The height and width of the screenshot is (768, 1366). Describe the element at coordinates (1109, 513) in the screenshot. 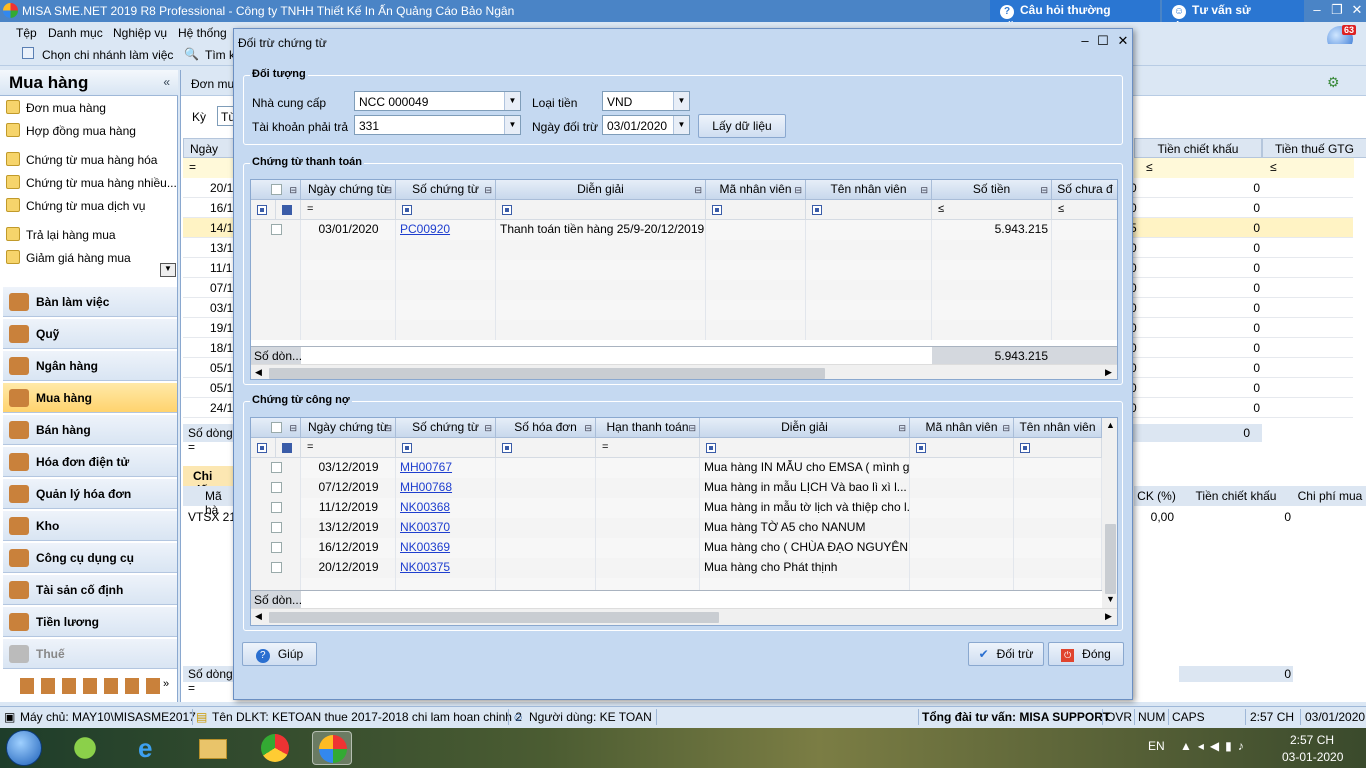

I see `debt-vscroll: ▲ ▼` at that location.